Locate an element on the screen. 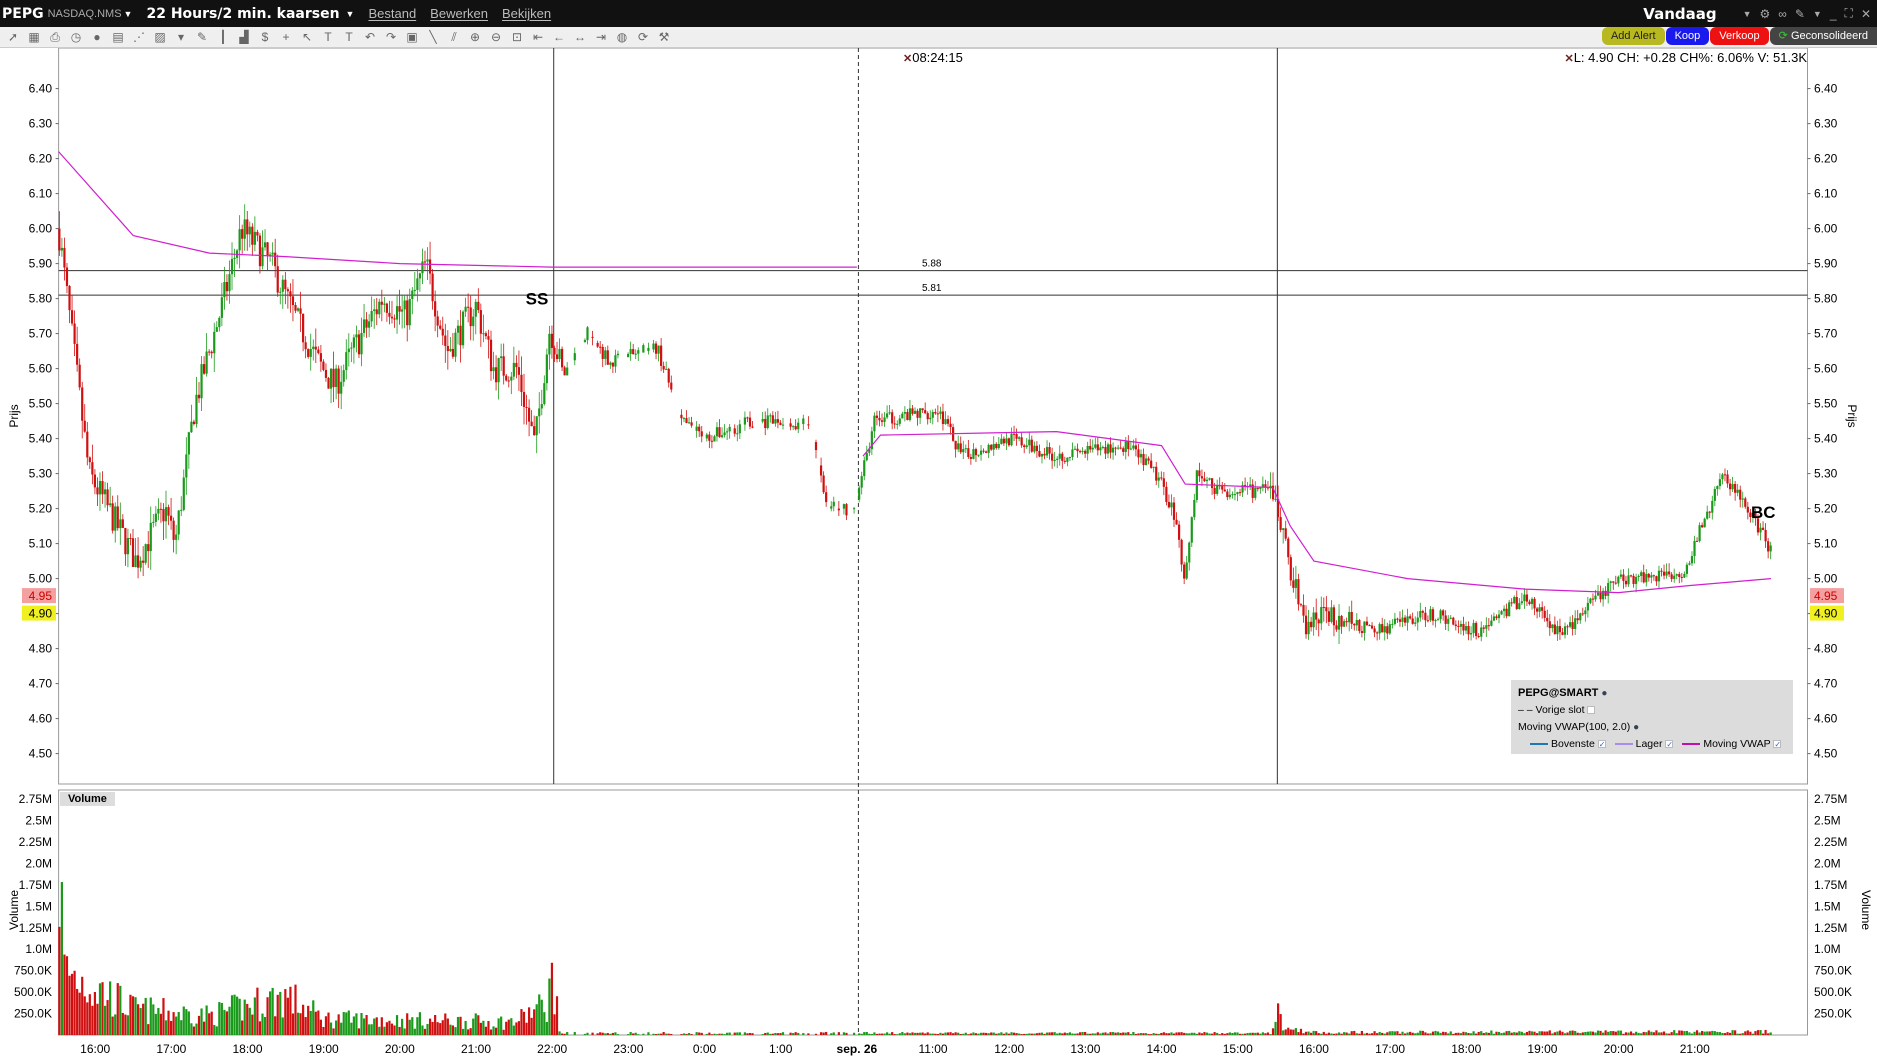  cursor-icon: ➚ is located at coordinates (13, 37).